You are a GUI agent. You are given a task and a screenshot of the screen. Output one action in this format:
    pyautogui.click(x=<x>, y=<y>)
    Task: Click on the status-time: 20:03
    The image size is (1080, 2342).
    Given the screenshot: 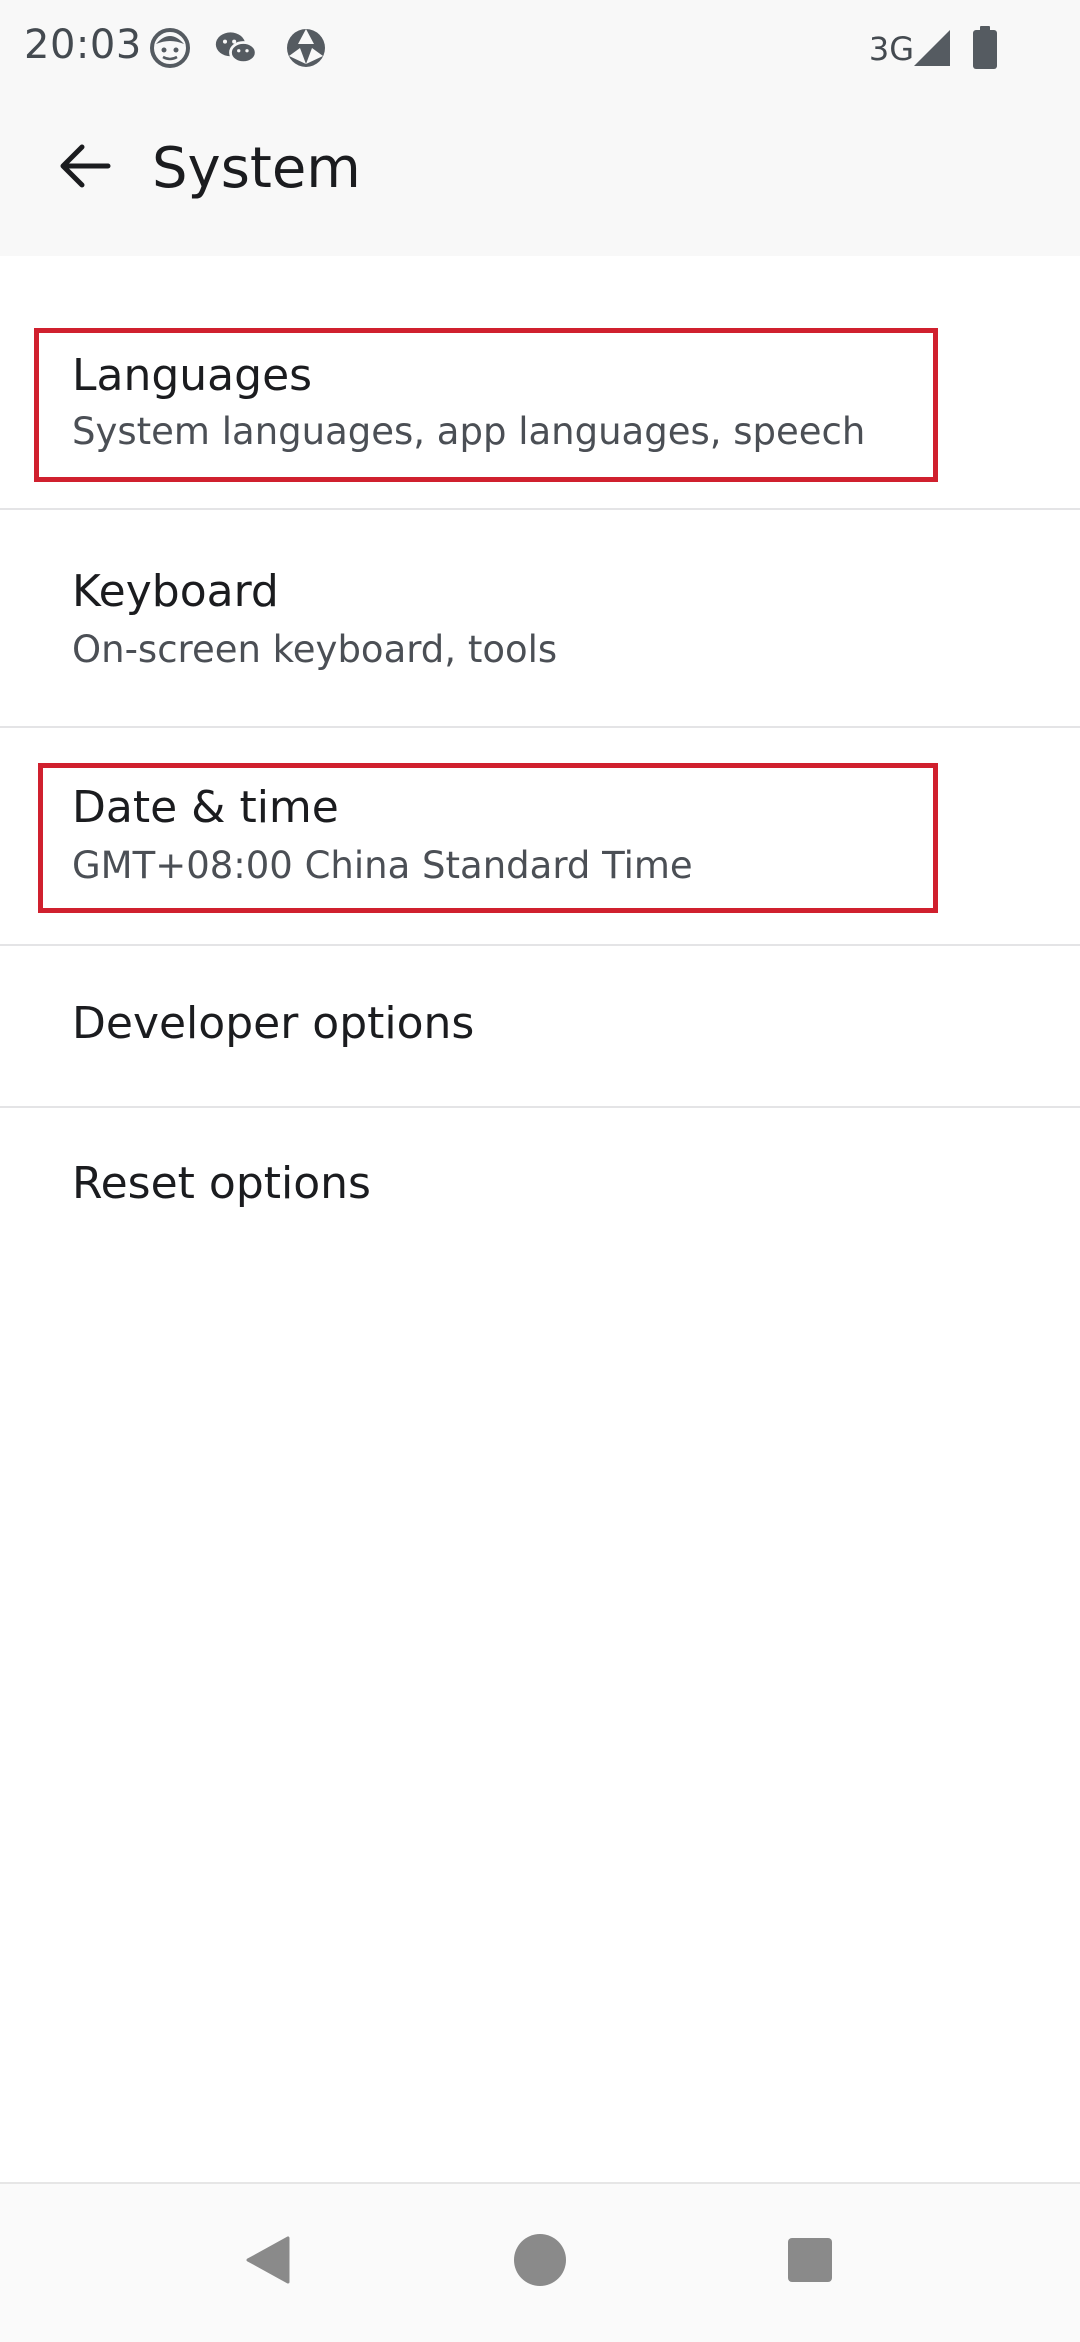 What is the action you would take?
    pyautogui.click(x=83, y=45)
    